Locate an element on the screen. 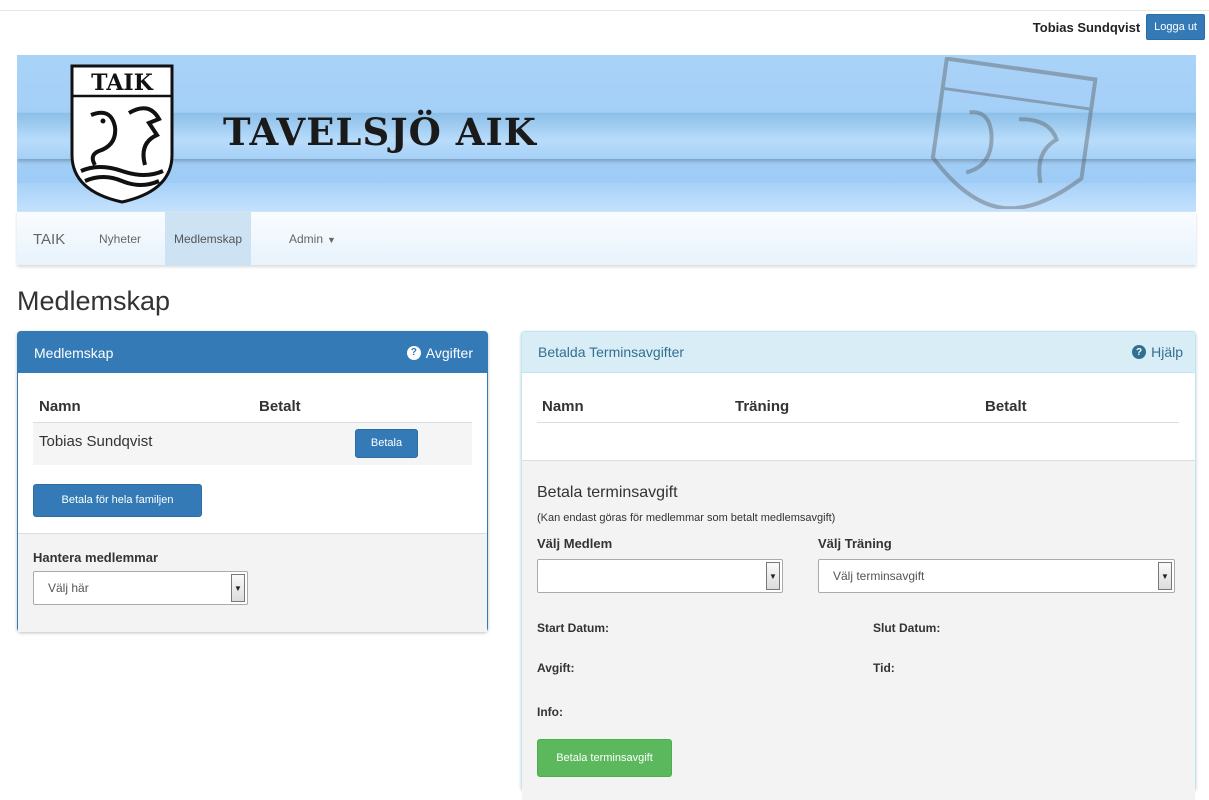 The width and height of the screenshot is (1209, 800). nav-brand: TAIK is located at coordinates (49, 239).